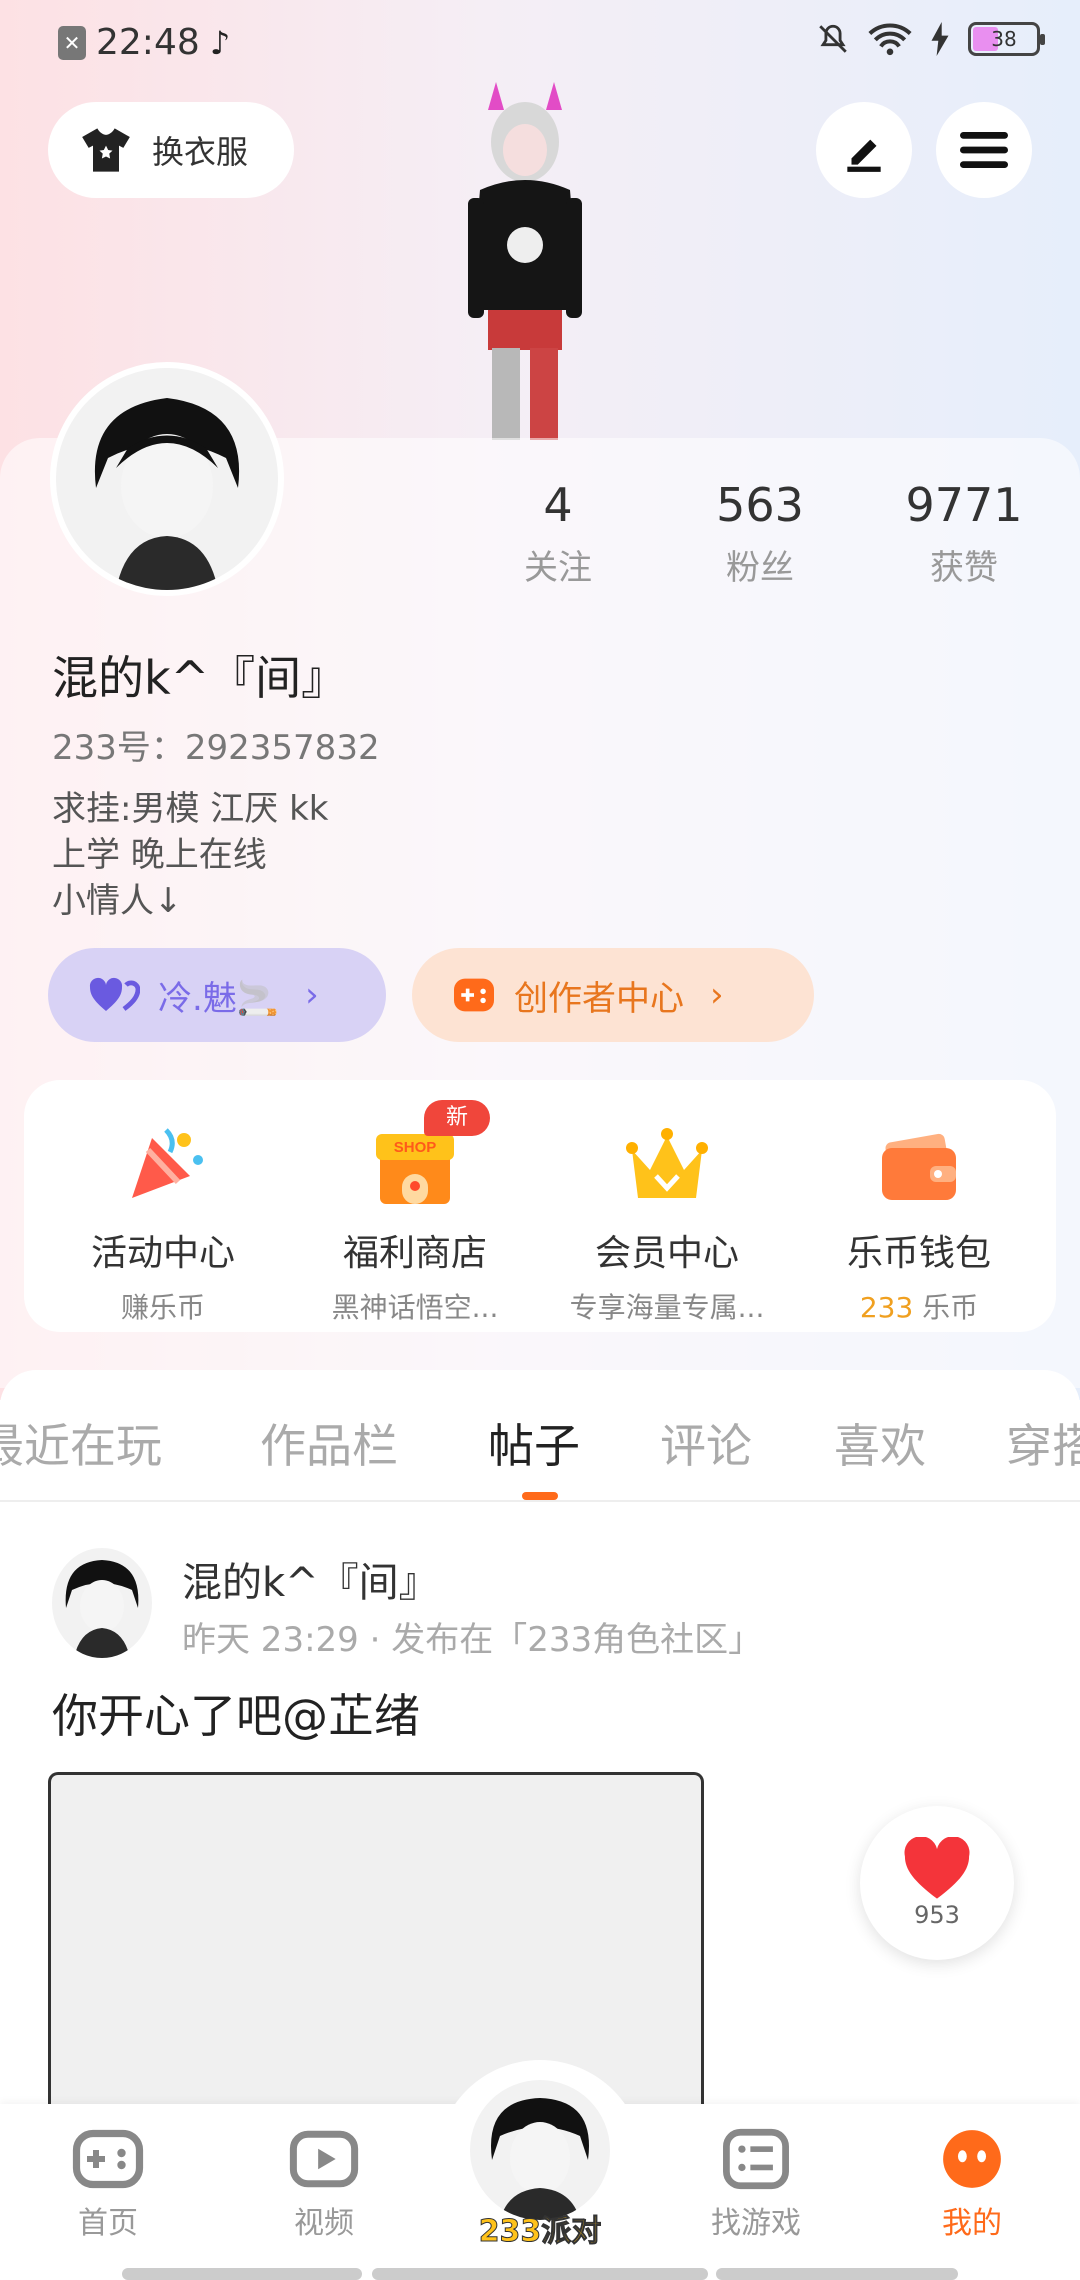 Image resolution: width=1080 pixels, height=2280 pixels. I want to click on hamburger-menu-icon, so click(984, 150).